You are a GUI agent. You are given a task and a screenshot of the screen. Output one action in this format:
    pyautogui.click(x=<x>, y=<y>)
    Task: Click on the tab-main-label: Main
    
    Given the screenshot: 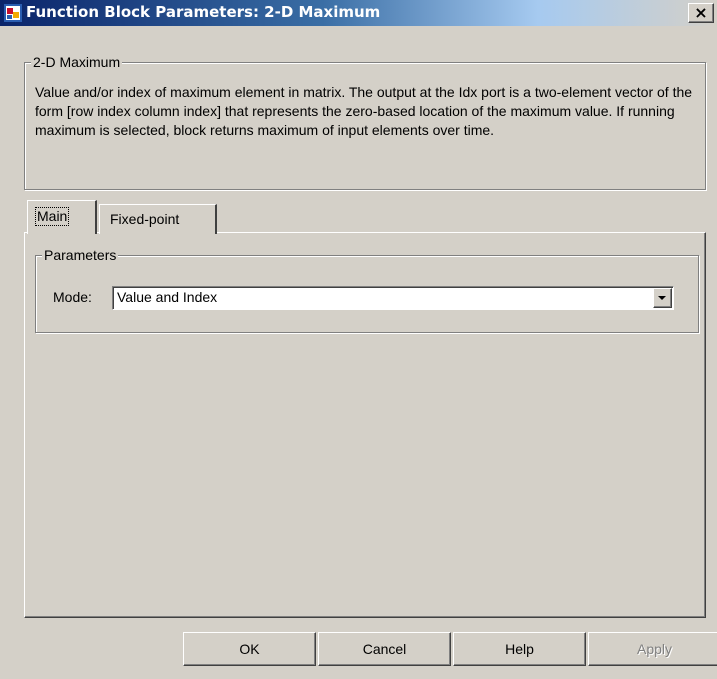 What is the action you would take?
    pyautogui.click(x=52, y=216)
    